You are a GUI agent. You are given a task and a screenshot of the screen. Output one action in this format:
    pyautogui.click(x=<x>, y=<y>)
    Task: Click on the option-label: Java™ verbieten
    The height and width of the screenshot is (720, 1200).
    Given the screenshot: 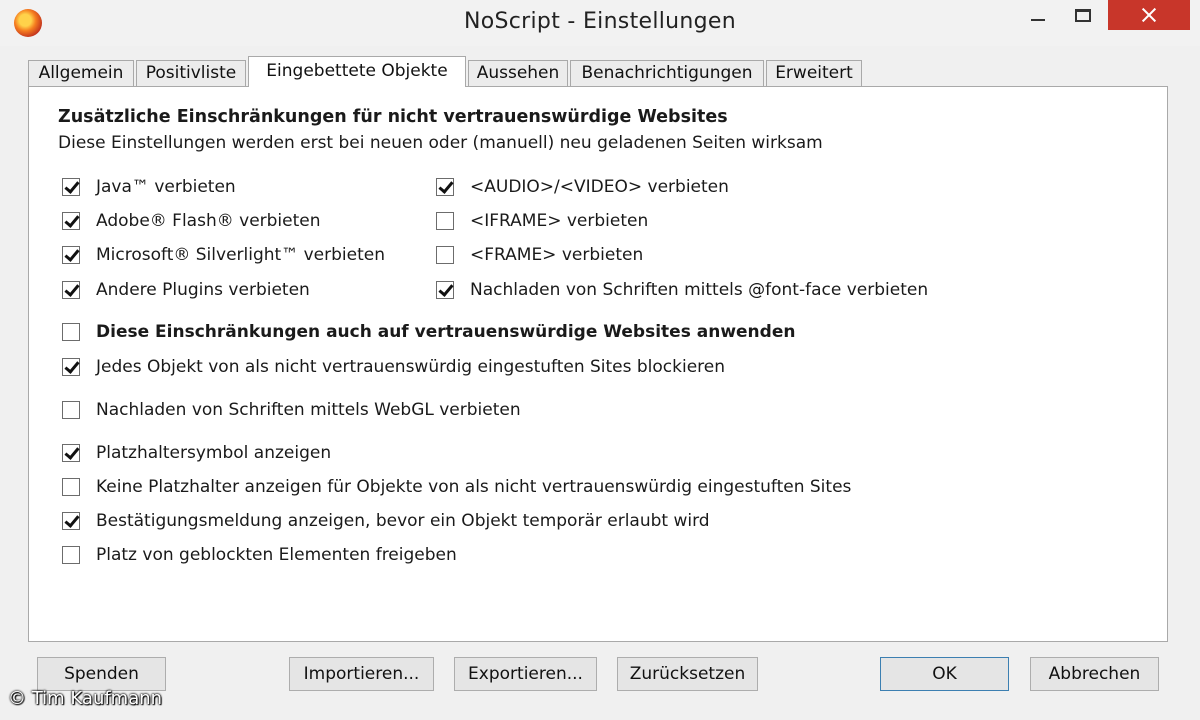 What is the action you would take?
    pyautogui.click(x=166, y=187)
    